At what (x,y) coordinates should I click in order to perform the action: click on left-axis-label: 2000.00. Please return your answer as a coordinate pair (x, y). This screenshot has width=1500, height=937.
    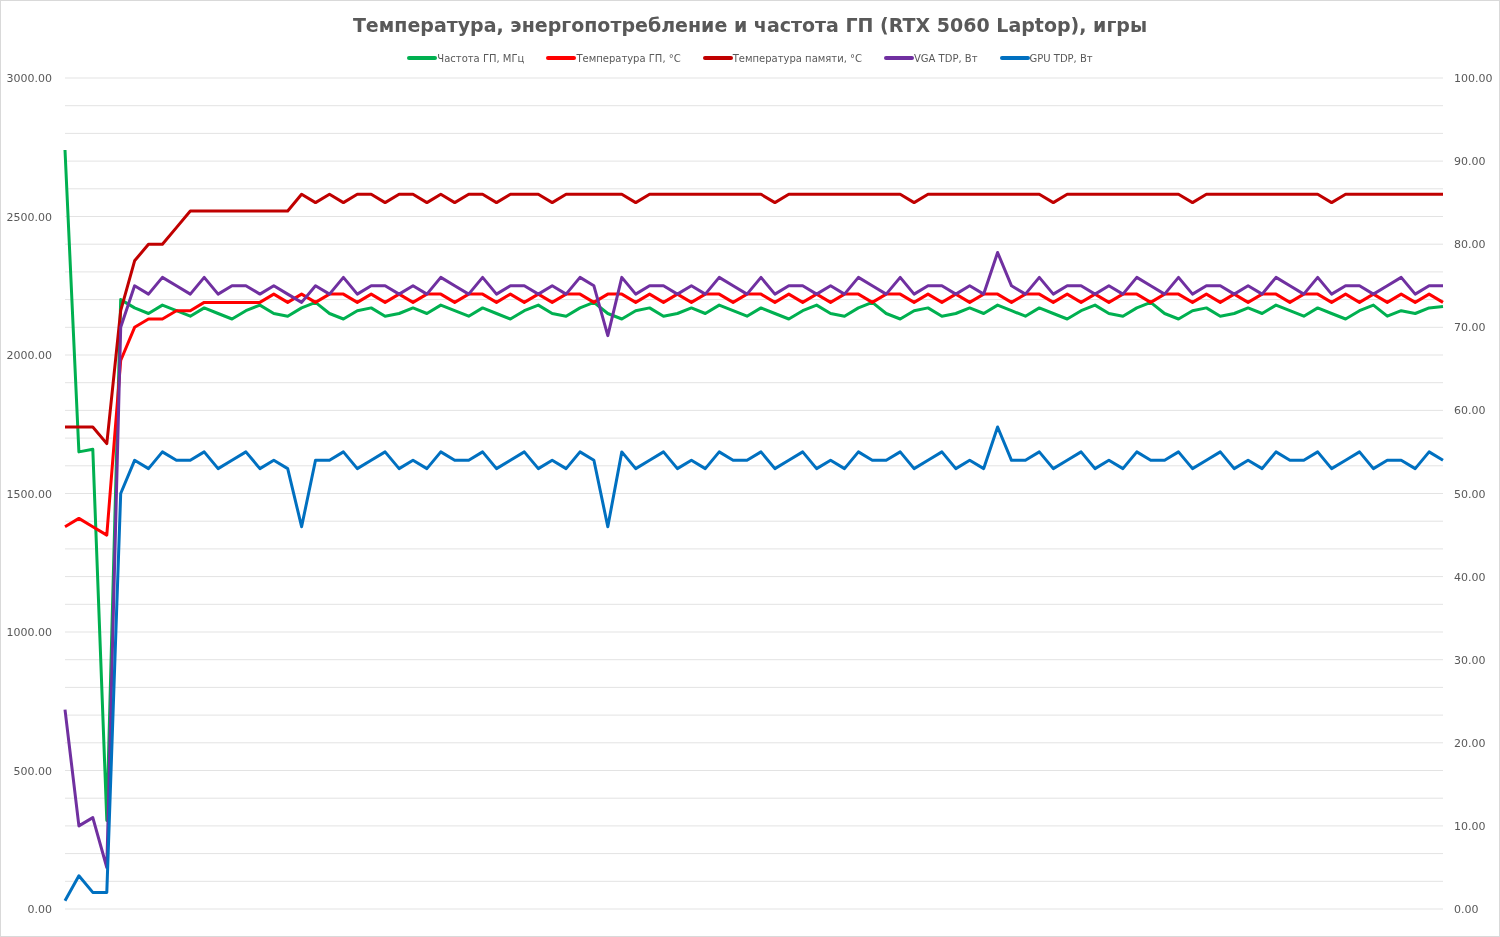
    Looking at the image, I should click on (29, 355).